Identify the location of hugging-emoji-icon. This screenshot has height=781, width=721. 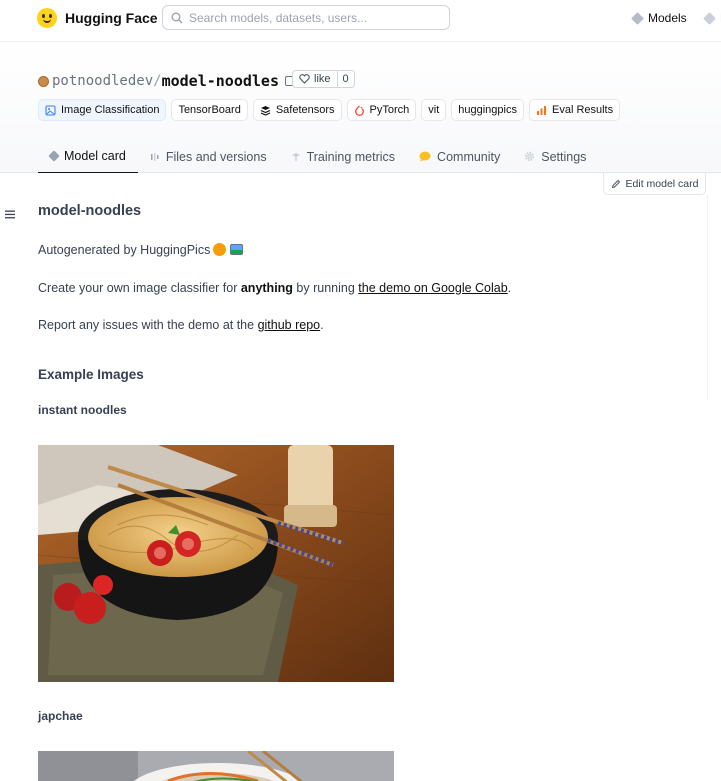
(220, 249).